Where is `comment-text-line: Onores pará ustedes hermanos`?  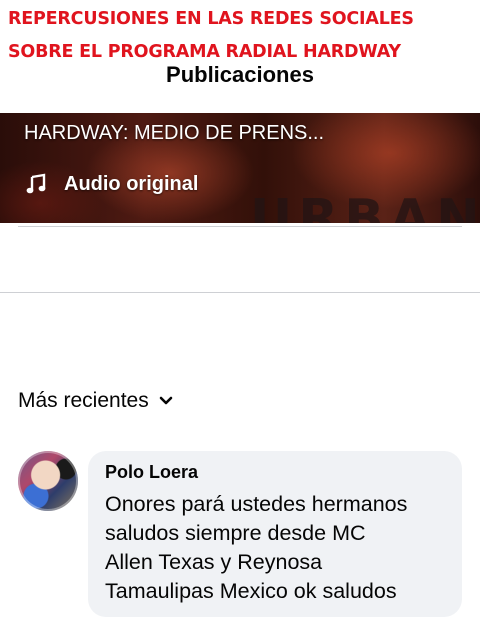
comment-text-line: Onores pará ustedes hermanos is located at coordinates (256, 504).